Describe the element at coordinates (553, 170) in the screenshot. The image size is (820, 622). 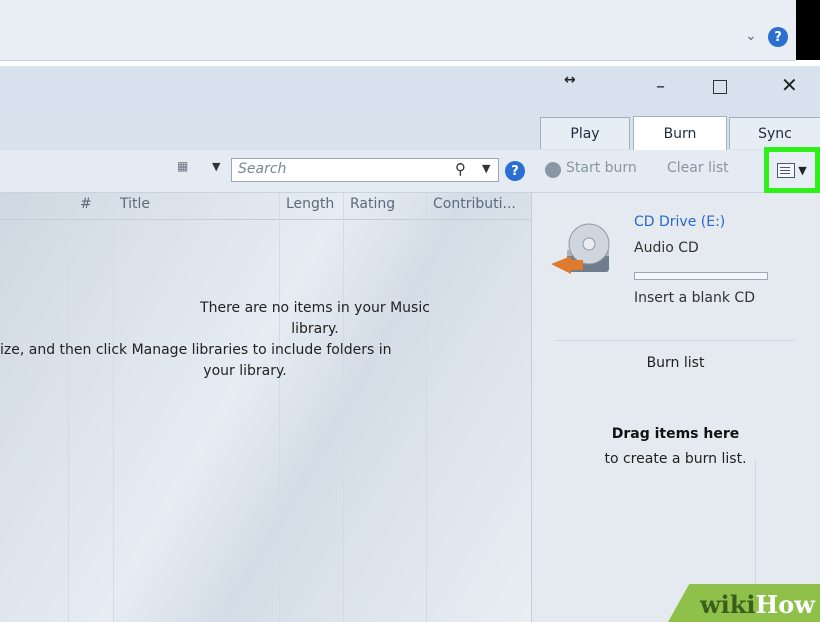
I see `start-burn-icon` at that location.